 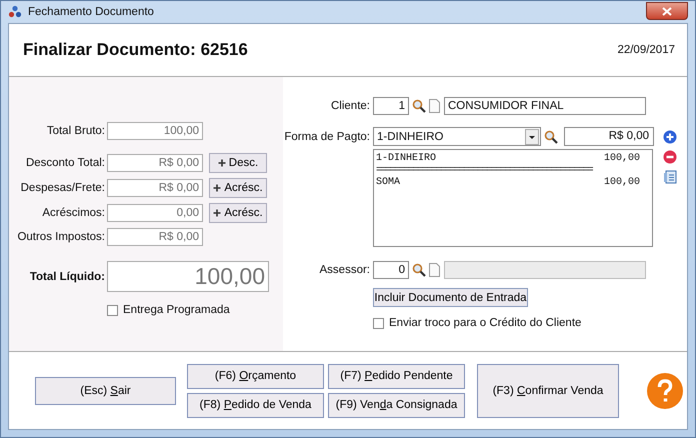 What do you see at coordinates (406, 159) in the screenshot?
I see `payment-name: 1-DINHEIRO` at bounding box center [406, 159].